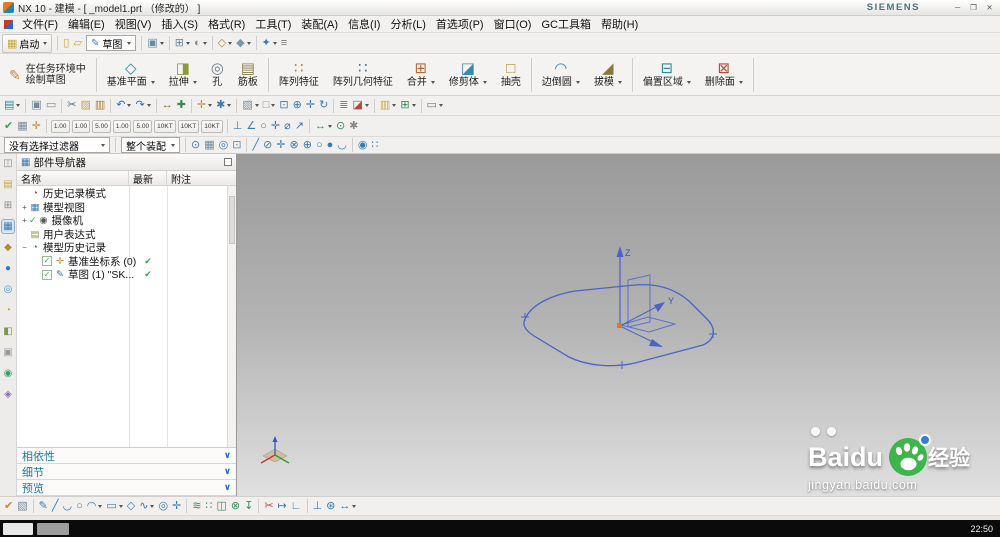 The image size is (1000, 537). Describe the element at coordinates (363, 74) in the screenshot. I see `pattern-geometry-button: ∷ 阵列几何特征` at that location.